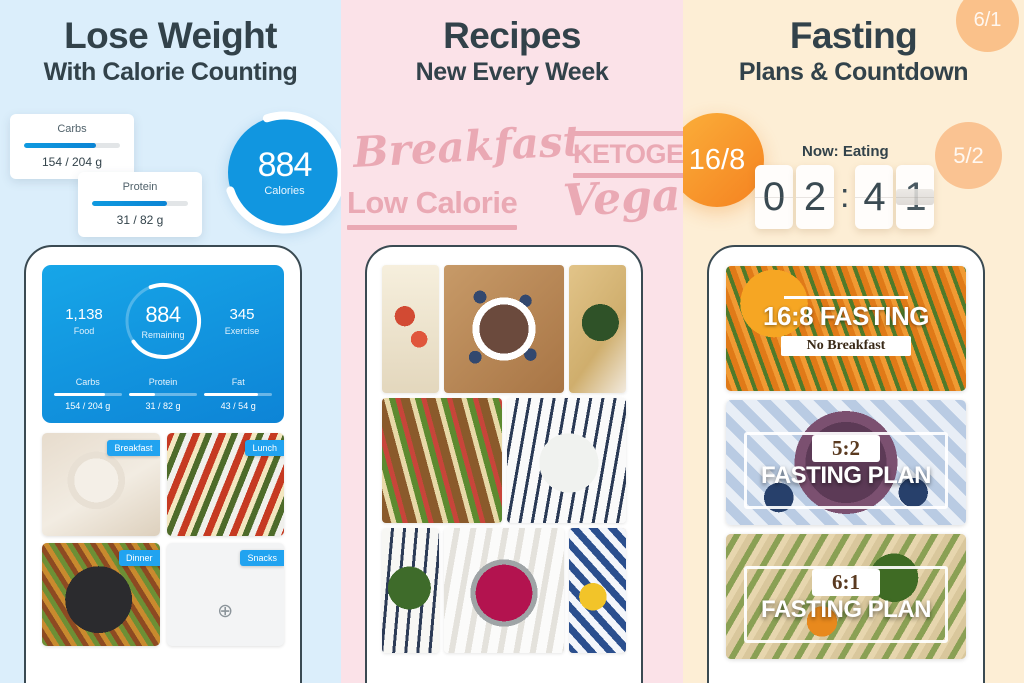 Image resolution: width=1024 pixels, height=683 pixels. What do you see at coordinates (170, 71) in the screenshot?
I see `page-subtitle: With Calorie Counting` at bounding box center [170, 71].